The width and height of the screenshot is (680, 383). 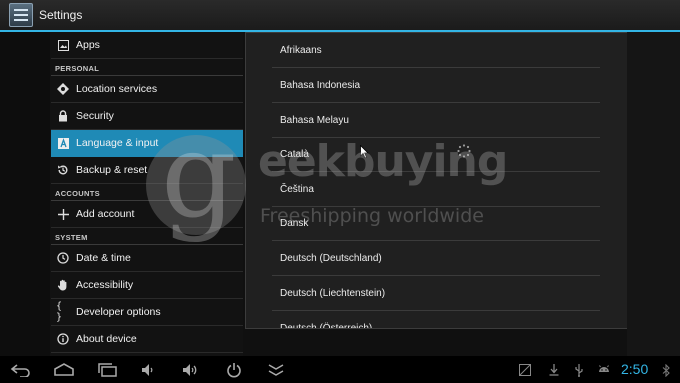 I want to click on sidebar-item-label: Language & input, so click(x=117, y=143).